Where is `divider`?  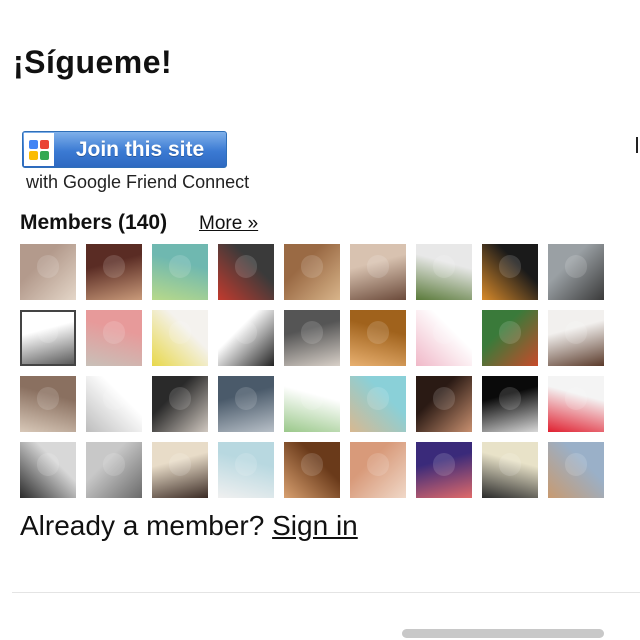 divider is located at coordinates (326, 592).